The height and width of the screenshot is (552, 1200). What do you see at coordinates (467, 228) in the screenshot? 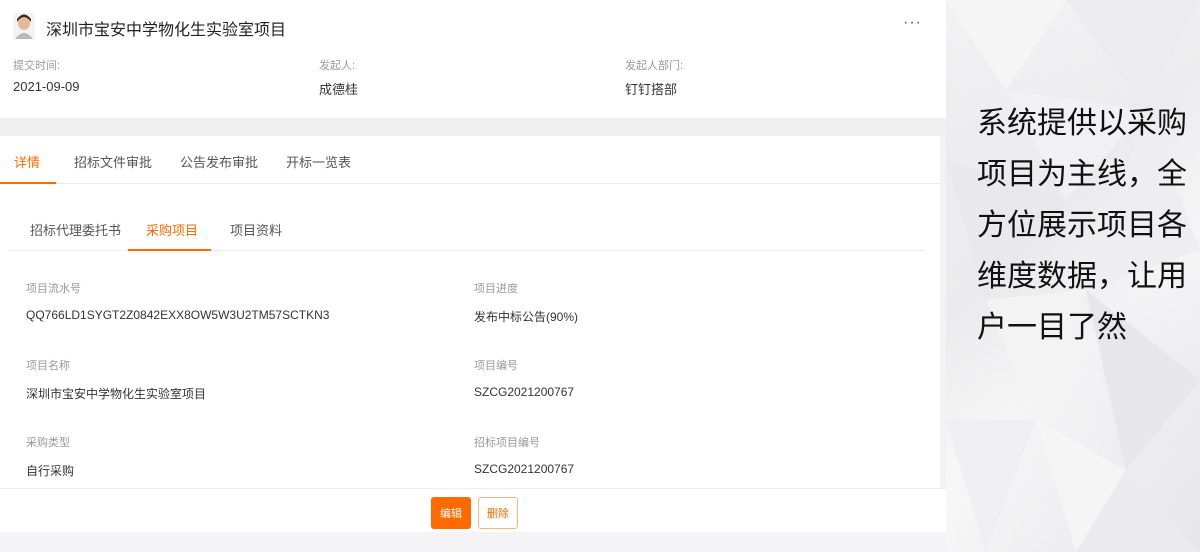
I see `sub-tabs: 招标代理委托书 采购项目 项目资料` at bounding box center [467, 228].